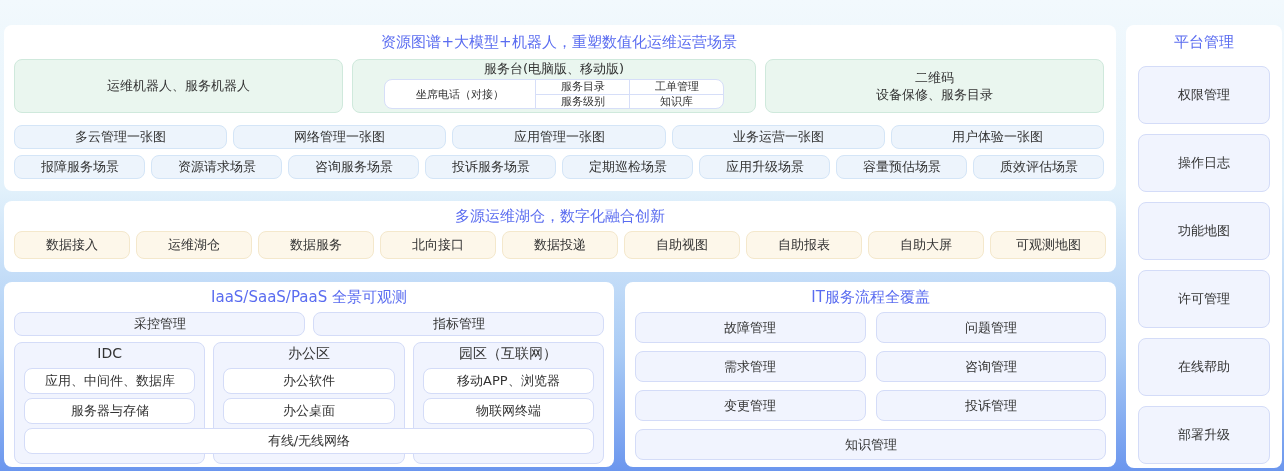  Describe the element at coordinates (627, 167) in the screenshot. I see `scene-item: 定期巡检场景` at that location.